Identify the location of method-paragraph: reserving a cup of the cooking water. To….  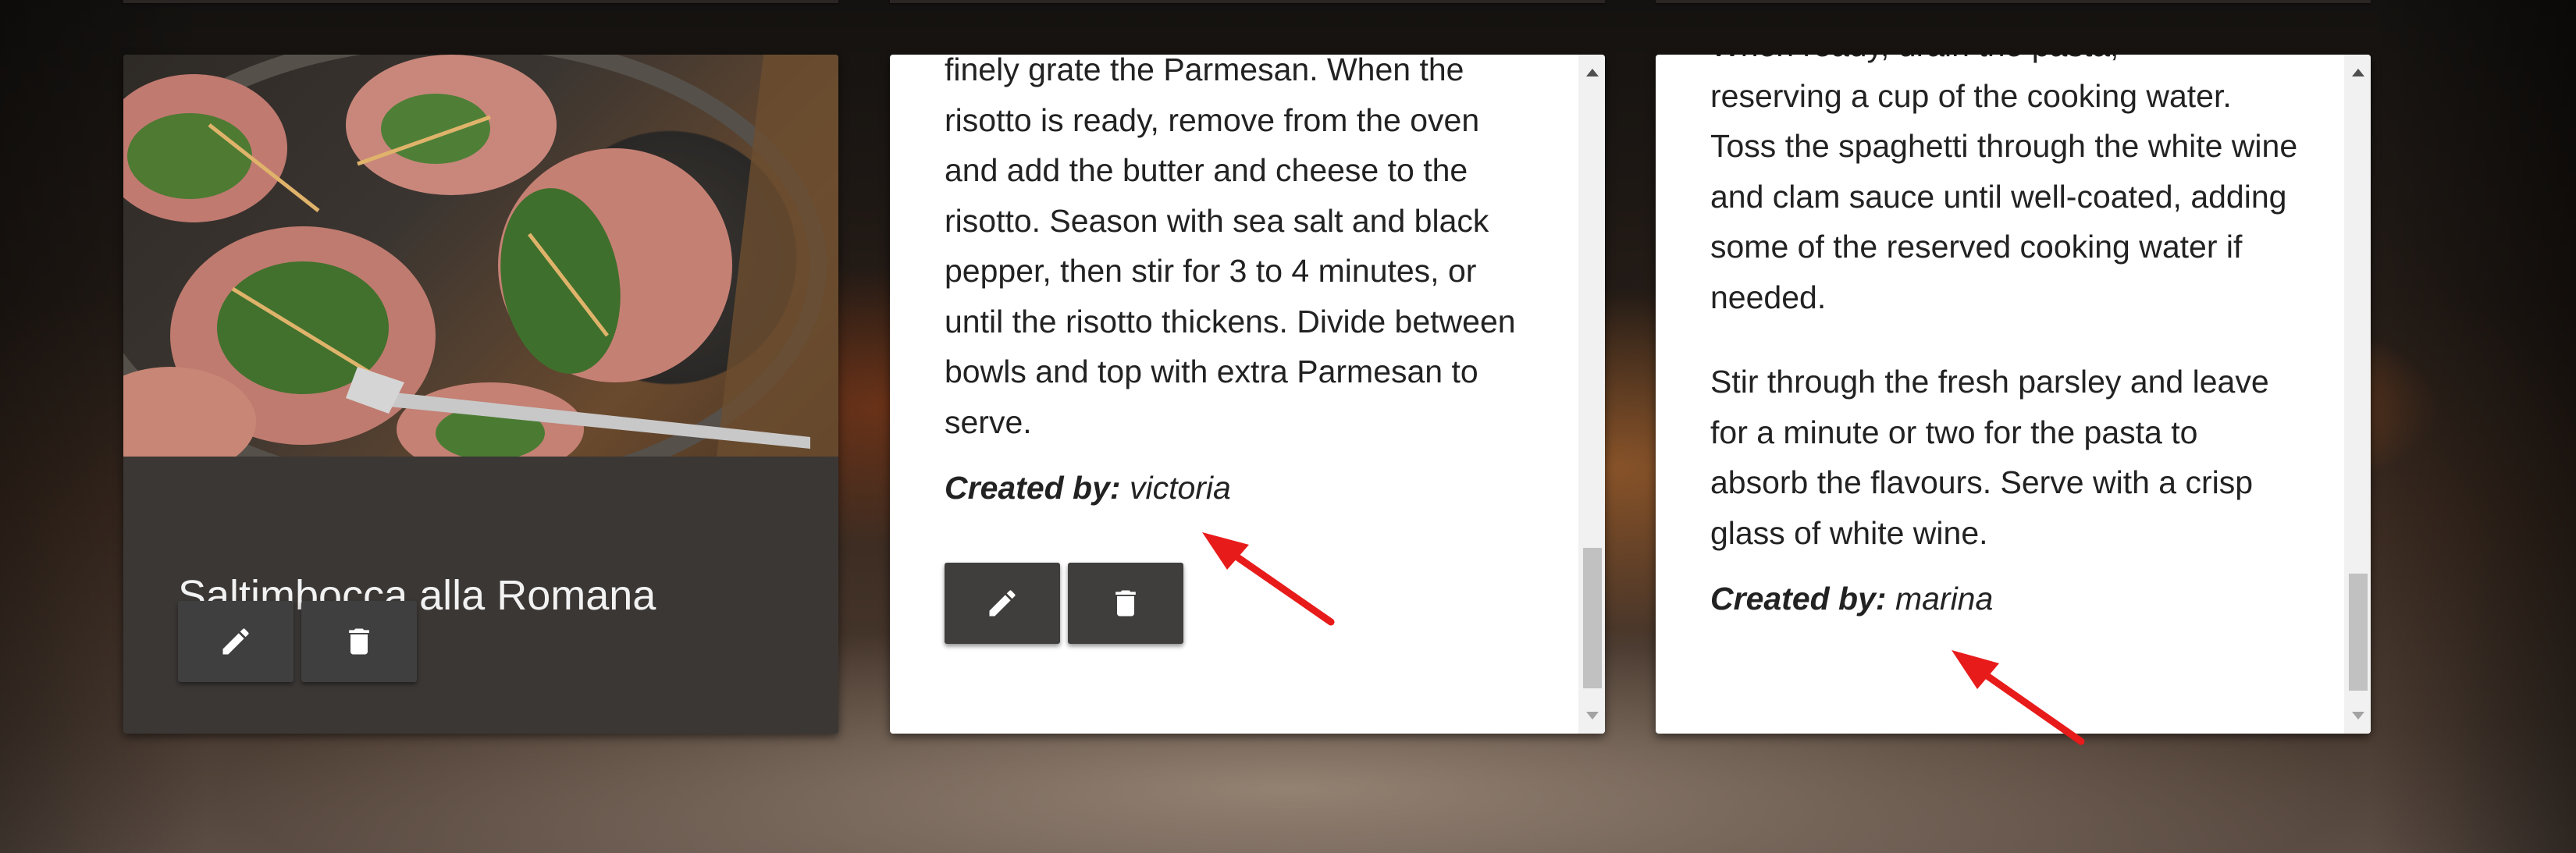
(2004, 196).